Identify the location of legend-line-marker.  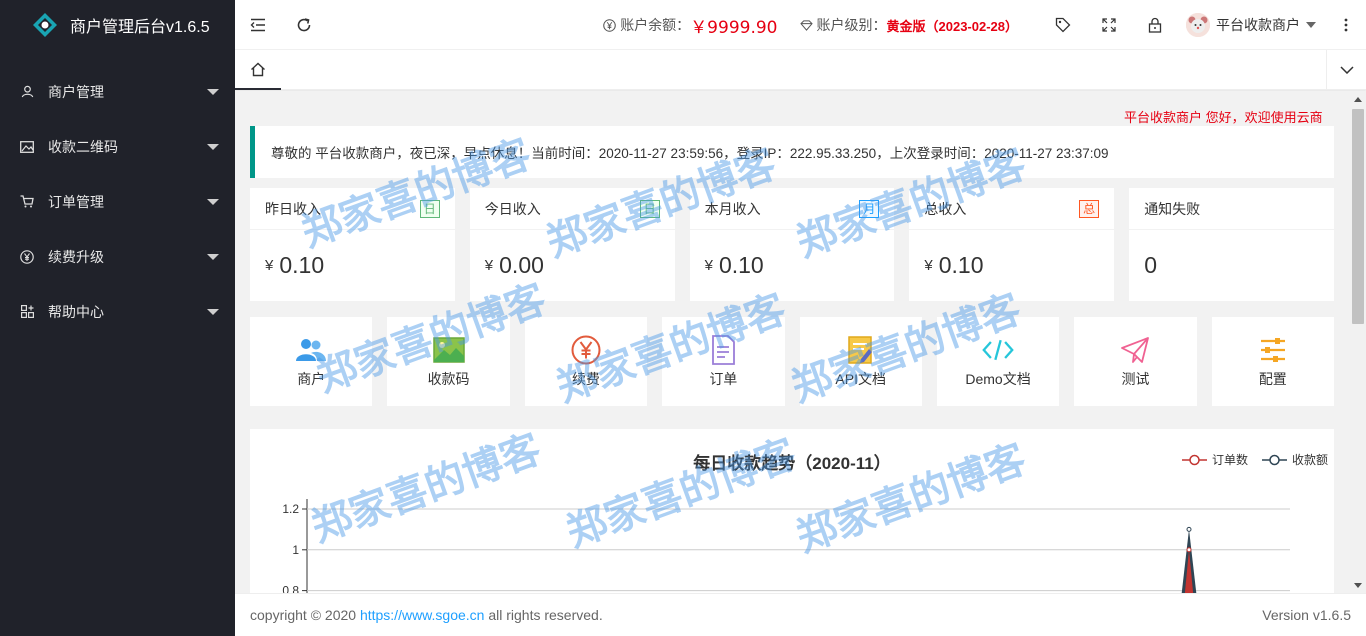
(1274, 459).